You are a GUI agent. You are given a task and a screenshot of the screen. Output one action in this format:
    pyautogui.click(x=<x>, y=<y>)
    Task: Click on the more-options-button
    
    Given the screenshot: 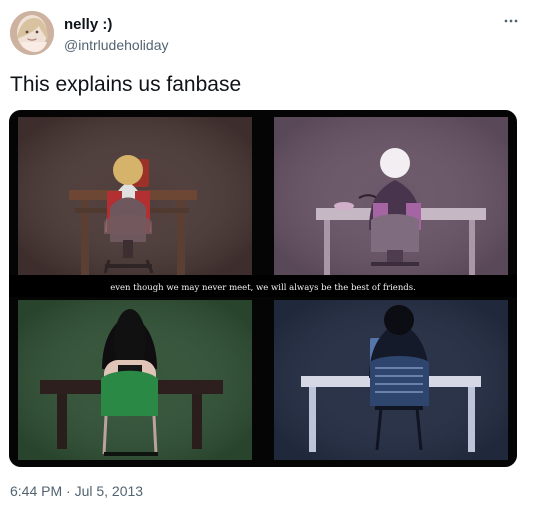 What is the action you would take?
    pyautogui.click(x=511, y=21)
    